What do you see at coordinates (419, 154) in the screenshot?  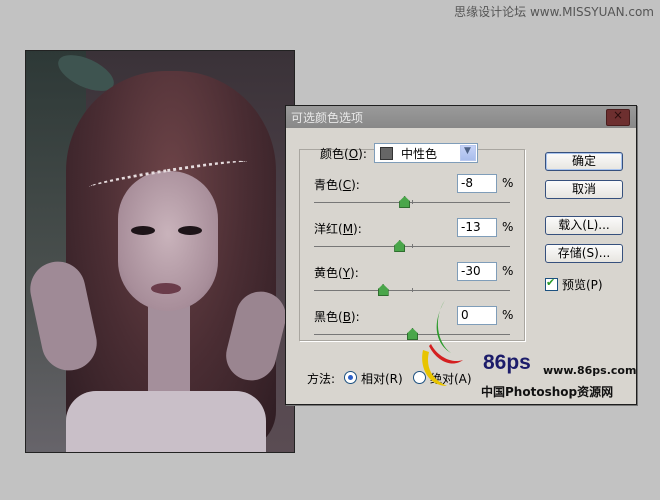 I see `color-select-value: 中性色` at bounding box center [419, 154].